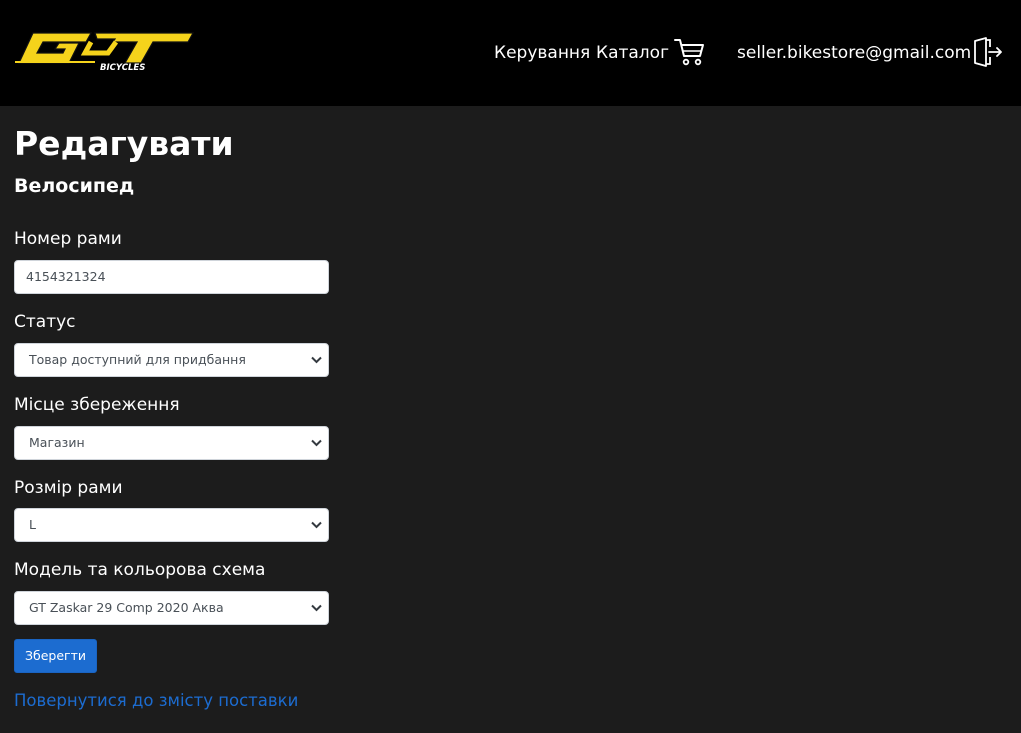 The height and width of the screenshot is (733, 1021). Describe the element at coordinates (854, 53) in the screenshot. I see `user-email-link: seller.bikestore@gmail.com` at that location.